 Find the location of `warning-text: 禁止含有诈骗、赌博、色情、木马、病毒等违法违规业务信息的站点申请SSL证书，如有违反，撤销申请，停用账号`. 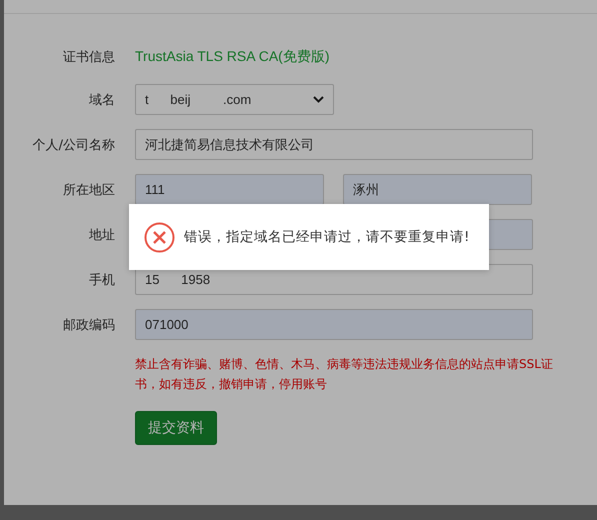

warning-text: 禁止含有诈骗、赌博、色情、木马、病毒等违法违规业务信息的站点申请SSL证书，如有违反，撤销申请，停用账号 is located at coordinates (344, 374).